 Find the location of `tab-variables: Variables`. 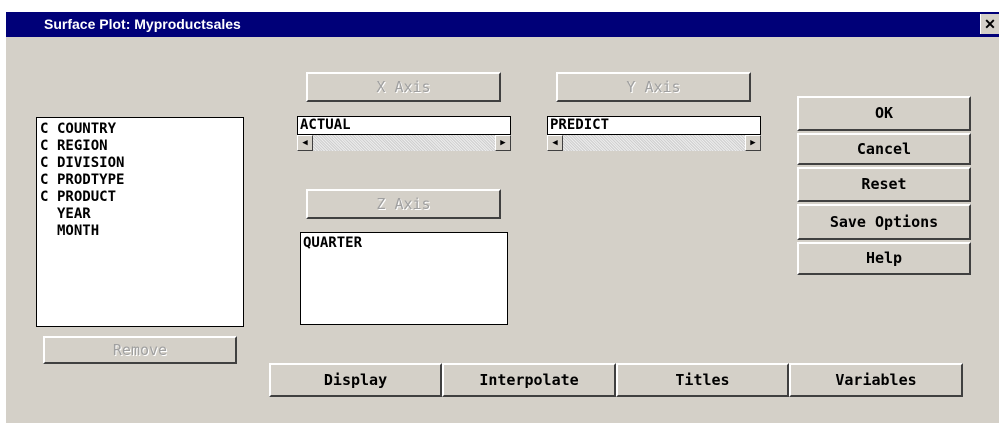

tab-variables: Variables is located at coordinates (876, 380).